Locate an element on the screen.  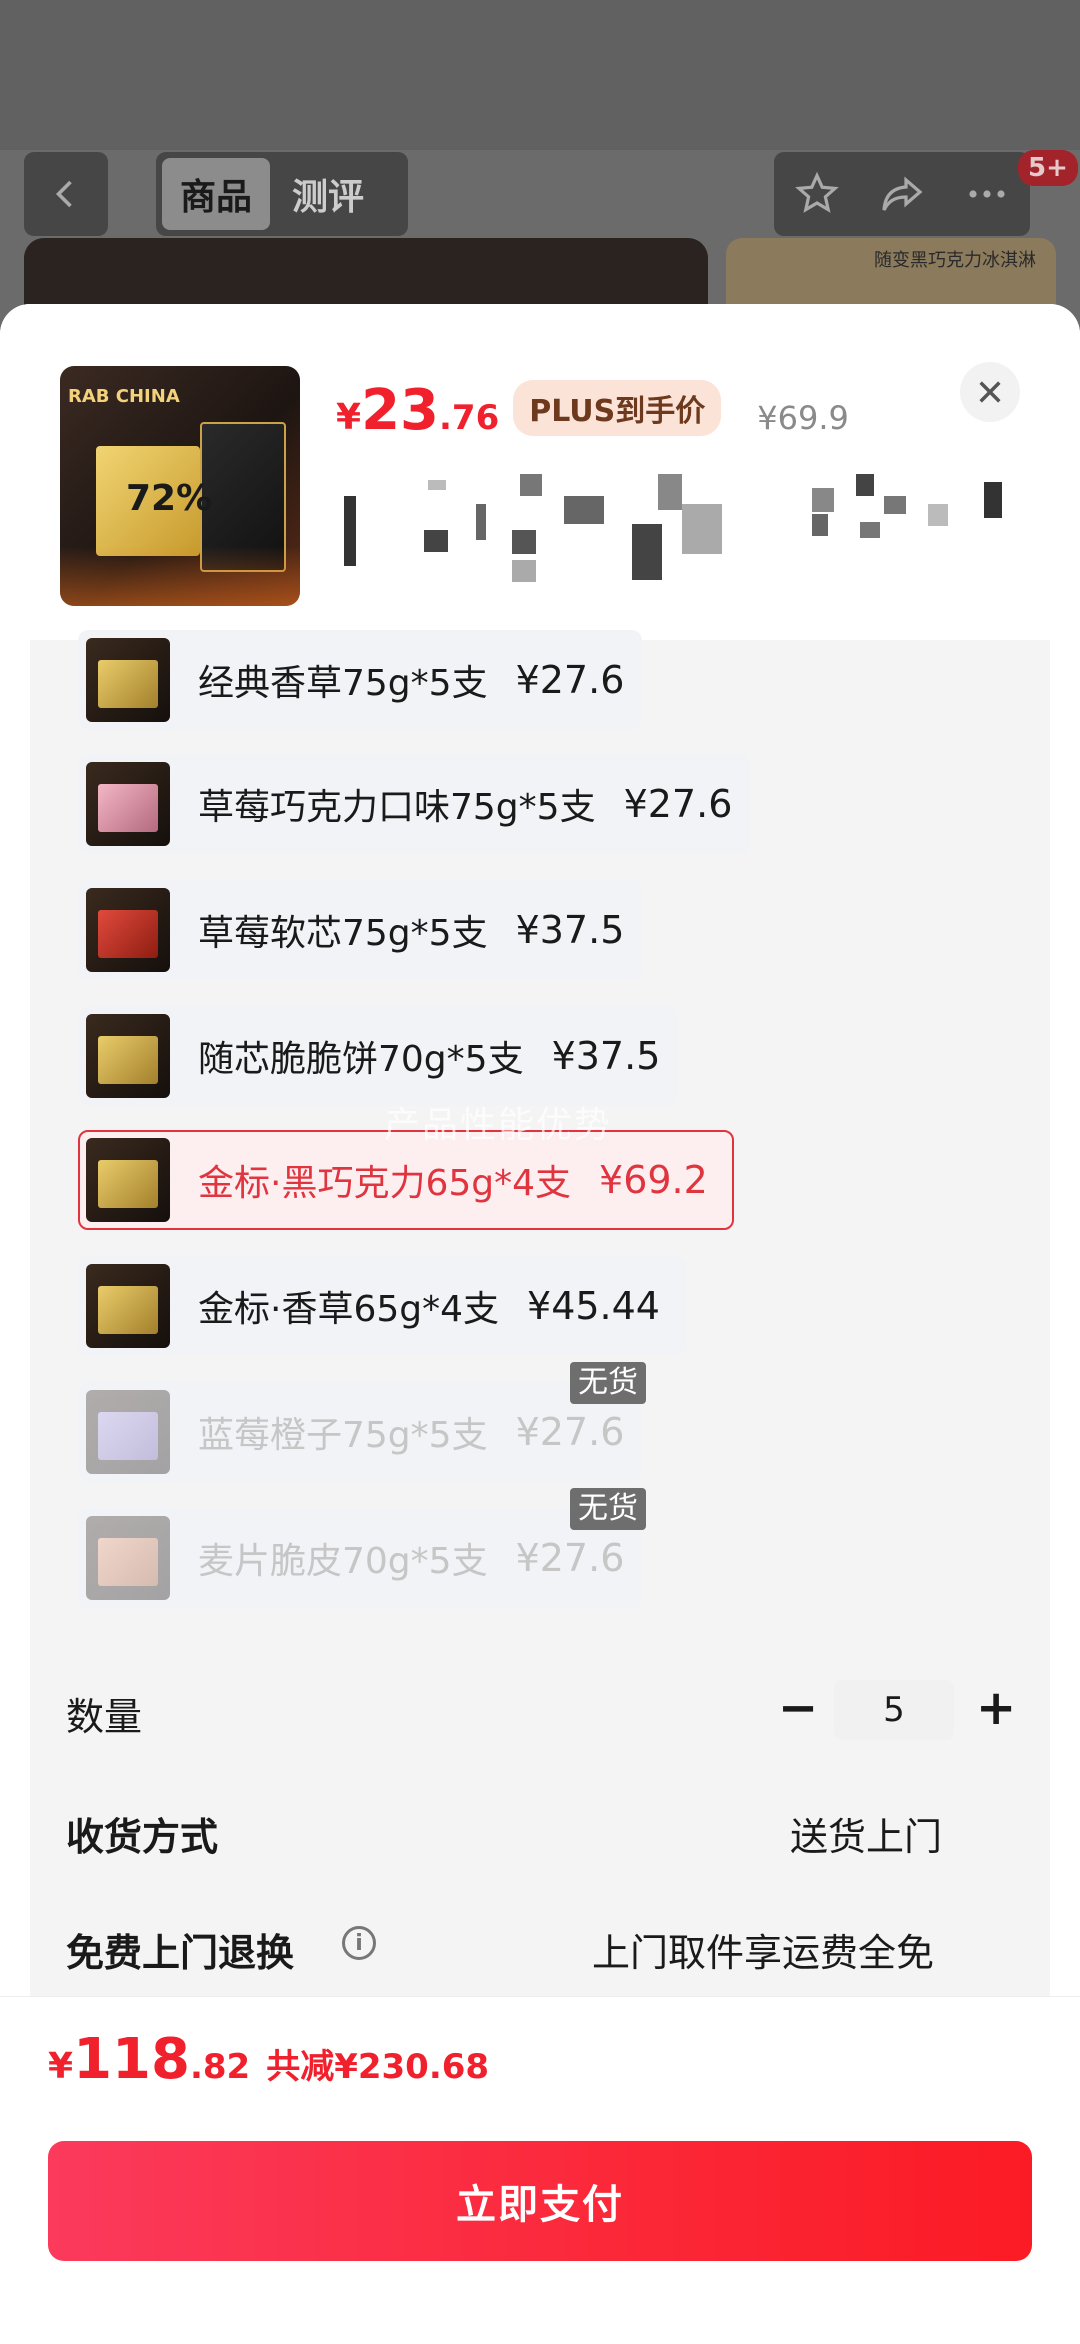
sku-option: 草莓软芯75g*5支 ¥37.5 is located at coordinates (360, 930).